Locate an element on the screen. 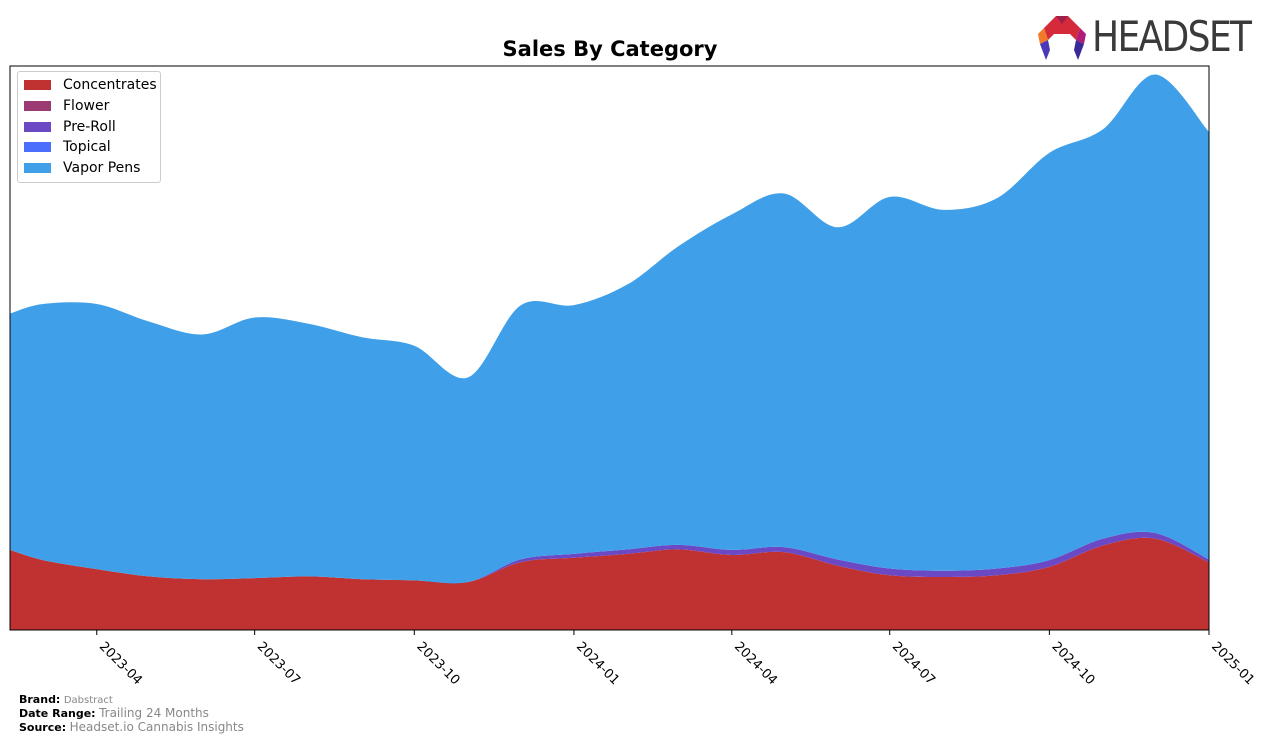 The width and height of the screenshot is (1276, 743). legend-item-pre-roll: Pre-Roll is located at coordinates (70, 127).